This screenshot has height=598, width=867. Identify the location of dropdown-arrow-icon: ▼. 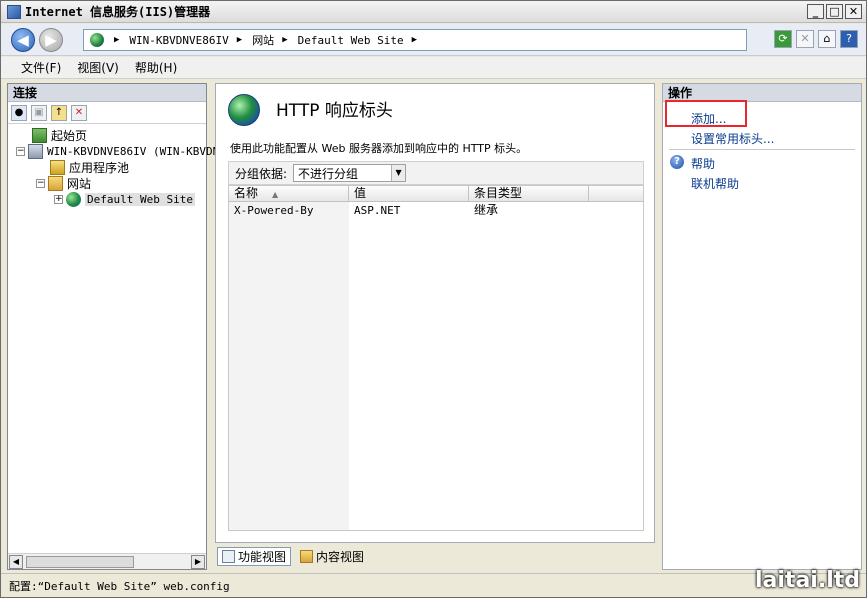
(398, 173).